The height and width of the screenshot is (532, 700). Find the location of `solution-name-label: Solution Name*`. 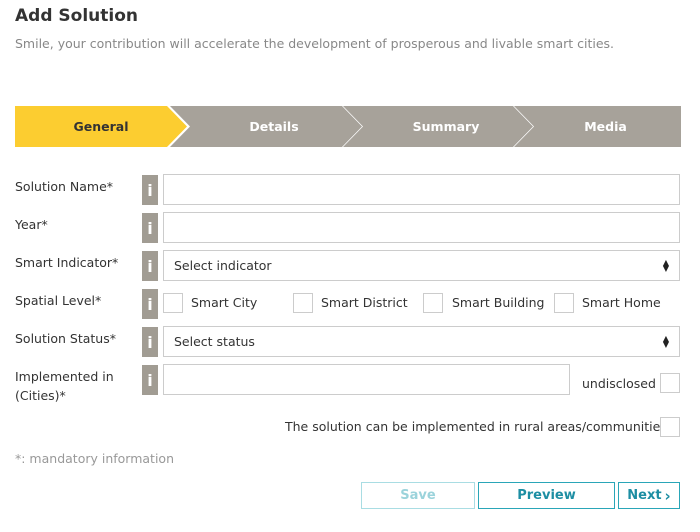

solution-name-label: Solution Name* is located at coordinates (64, 186).